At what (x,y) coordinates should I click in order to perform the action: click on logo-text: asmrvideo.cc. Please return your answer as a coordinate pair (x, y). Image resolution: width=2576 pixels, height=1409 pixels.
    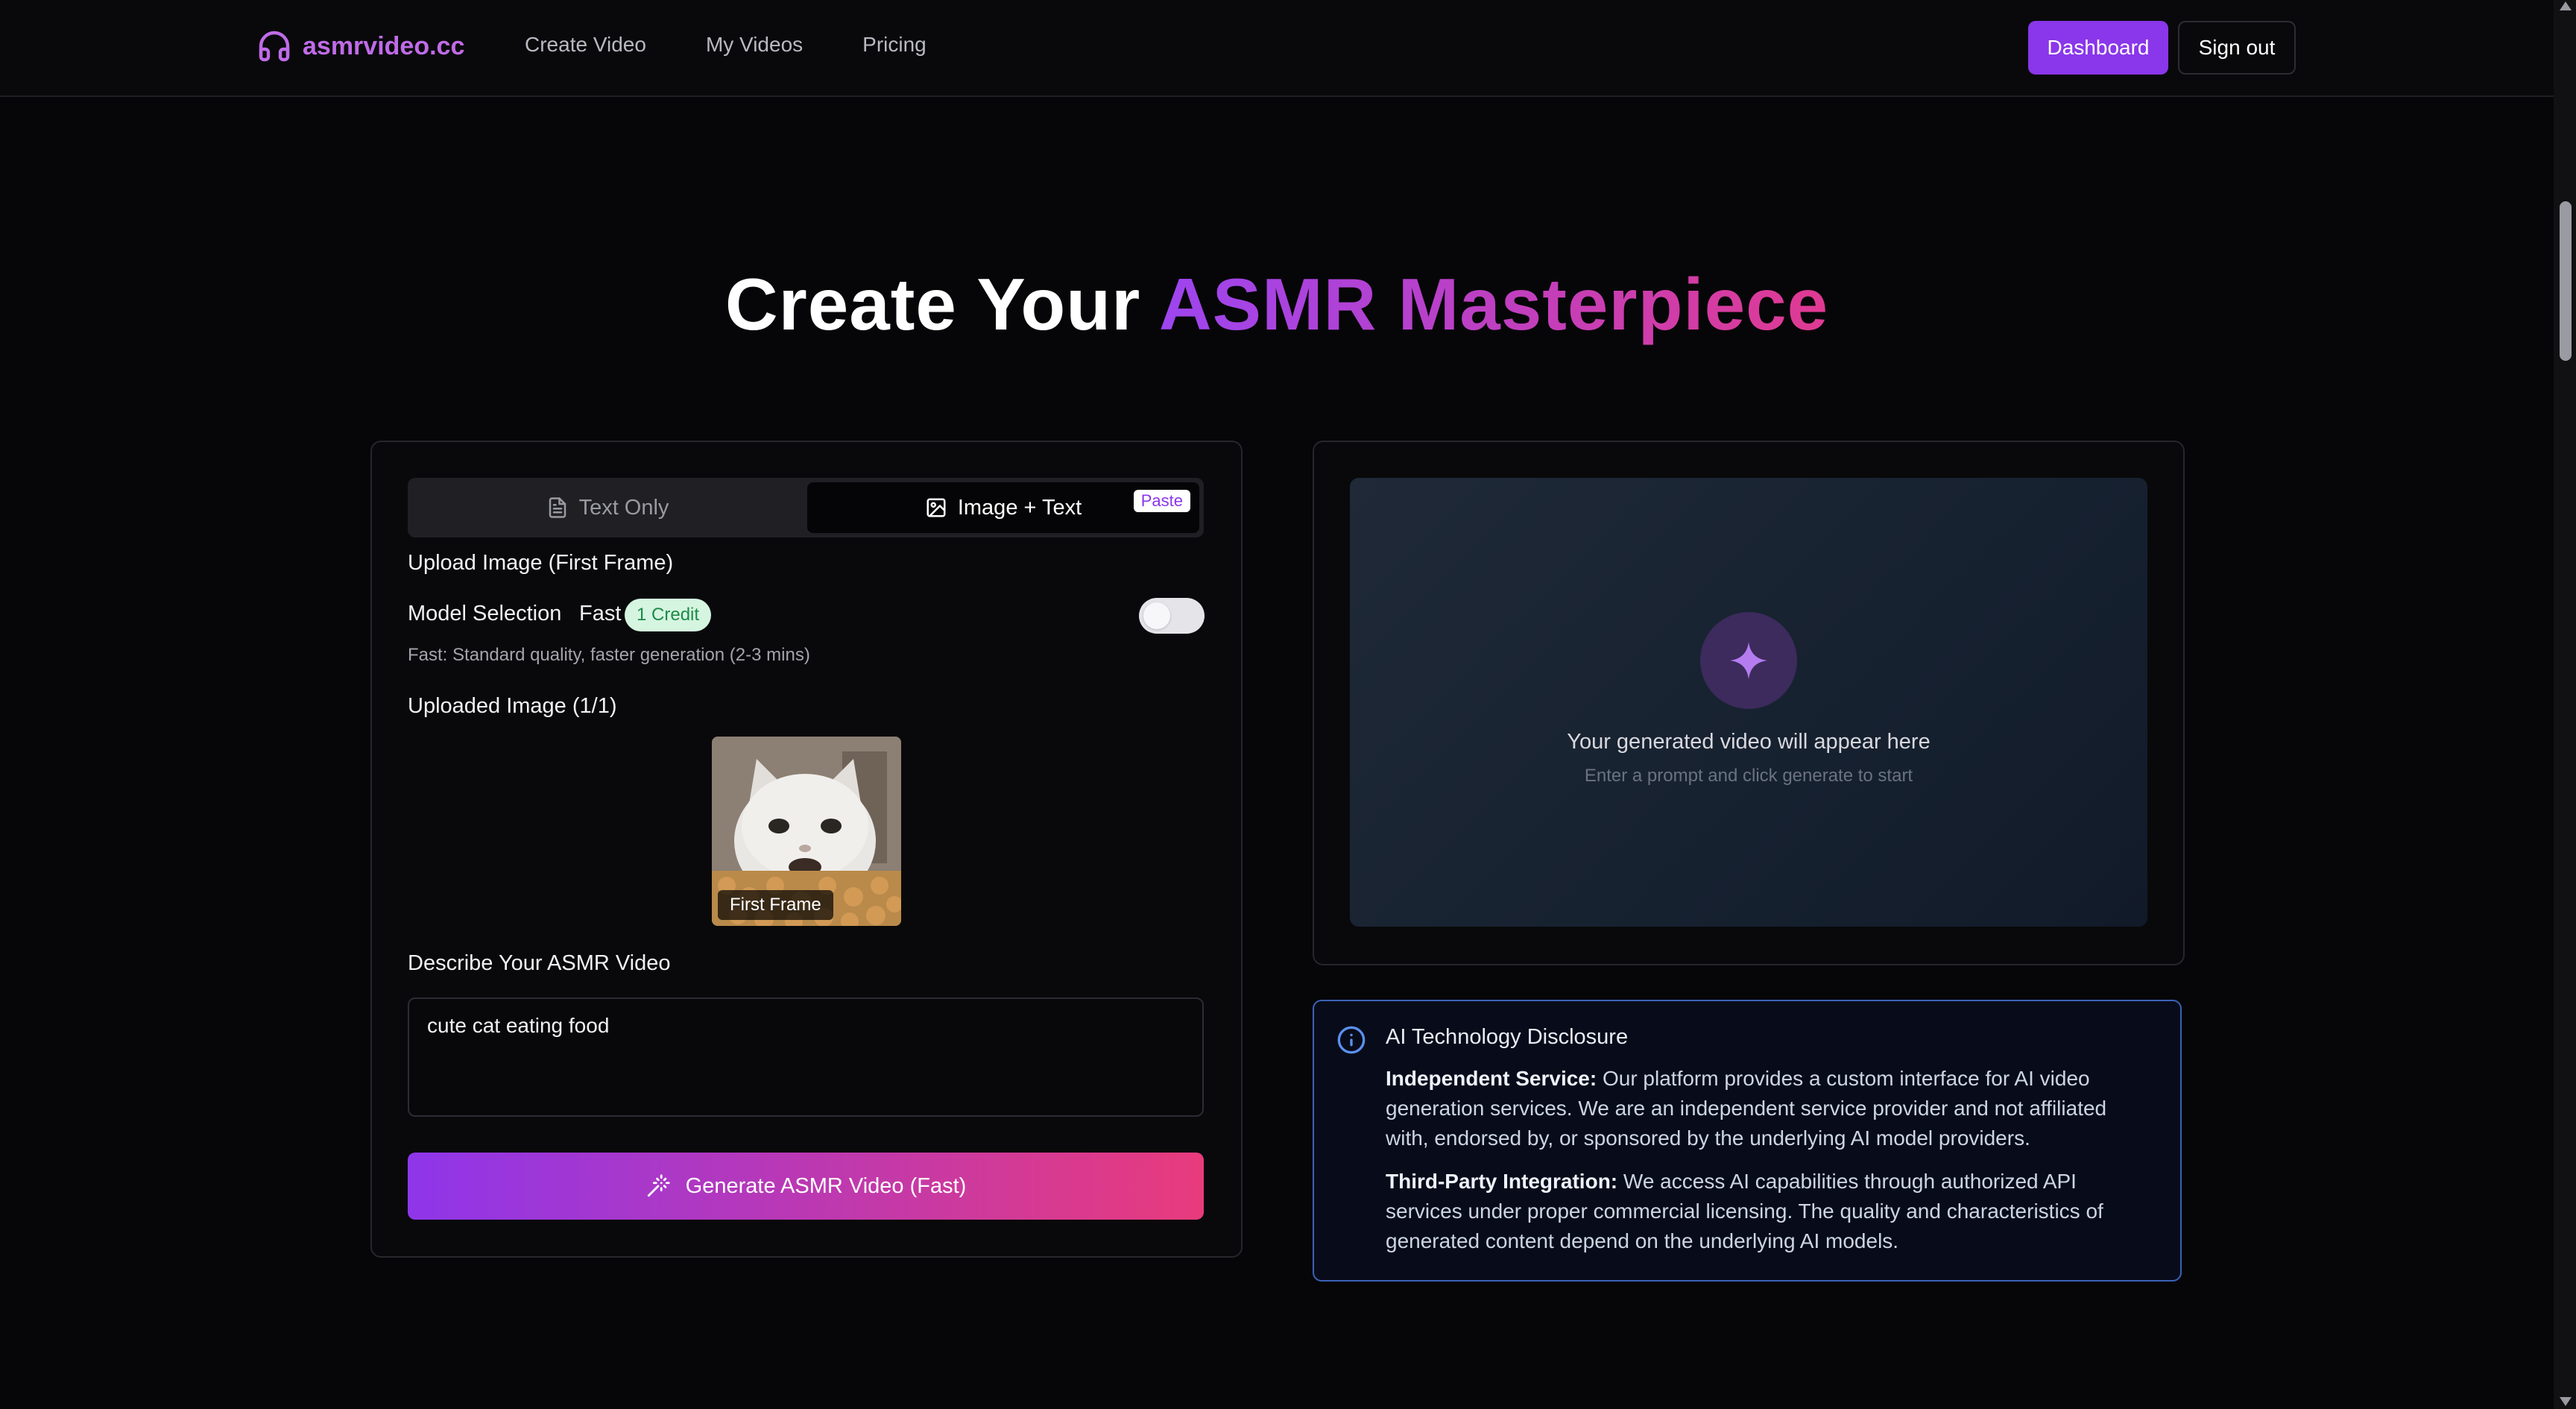
    Looking at the image, I should click on (384, 46).